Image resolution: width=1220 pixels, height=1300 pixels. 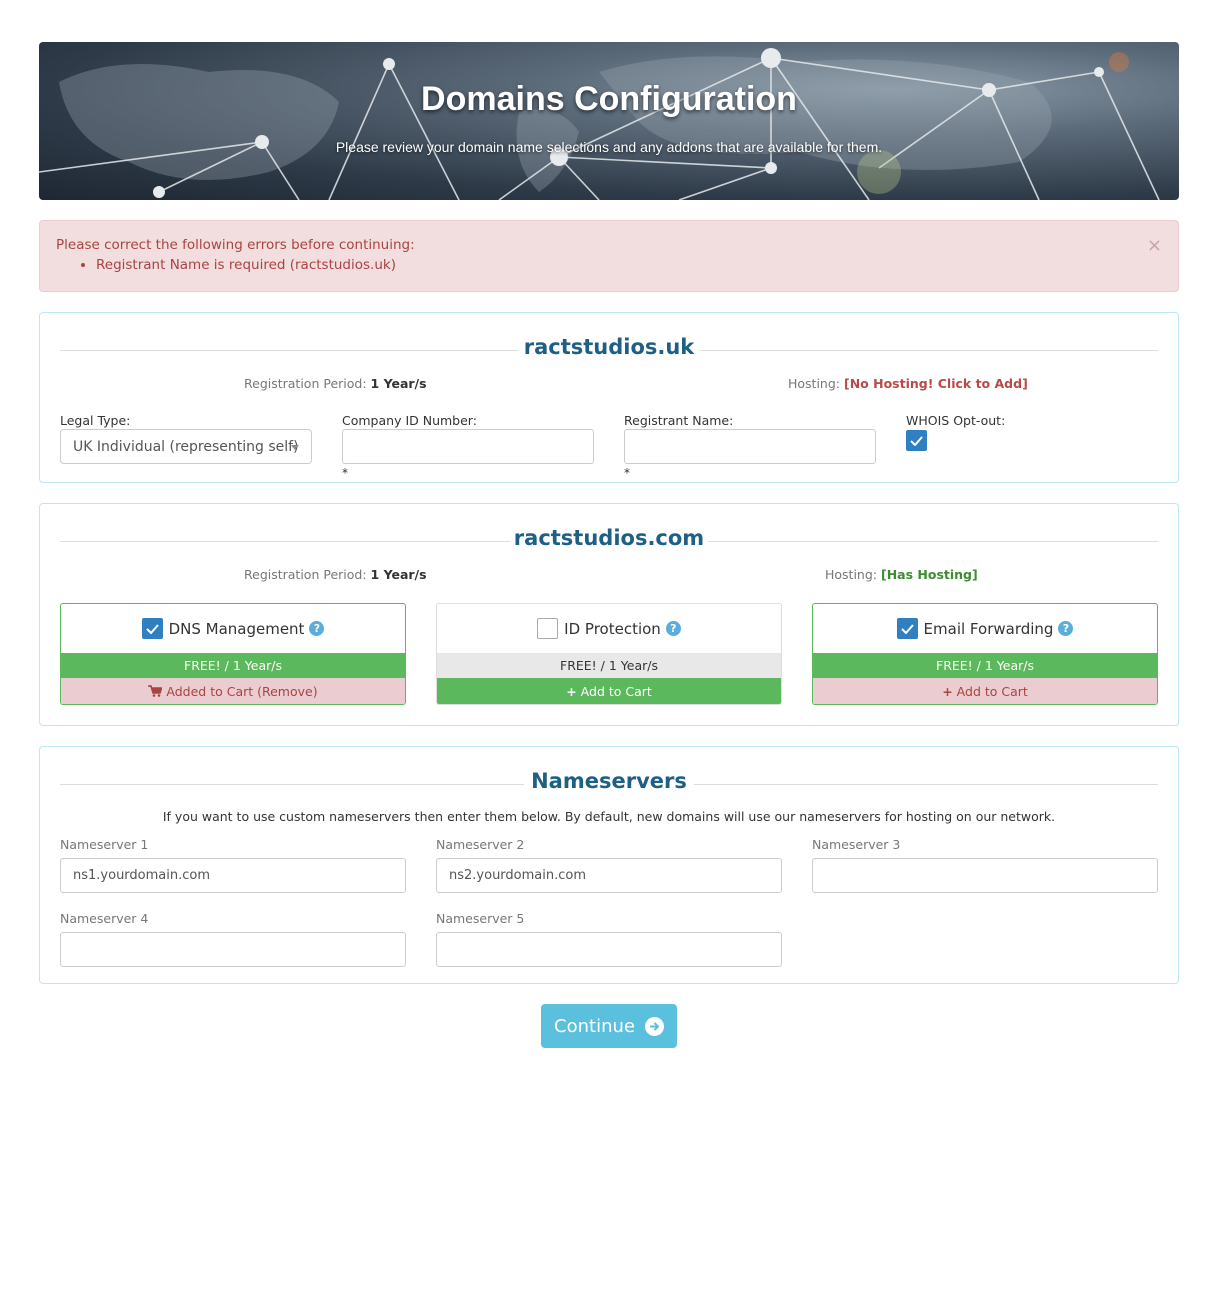 I want to click on remove-from-cart-button: Added to Cart (Remove), so click(x=233, y=691).